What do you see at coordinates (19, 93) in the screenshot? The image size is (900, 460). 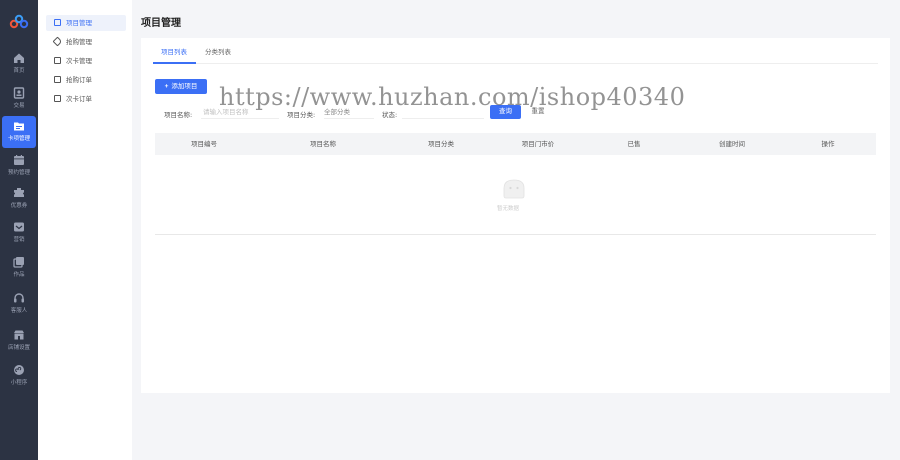 I see `transaction-icon` at bounding box center [19, 93].